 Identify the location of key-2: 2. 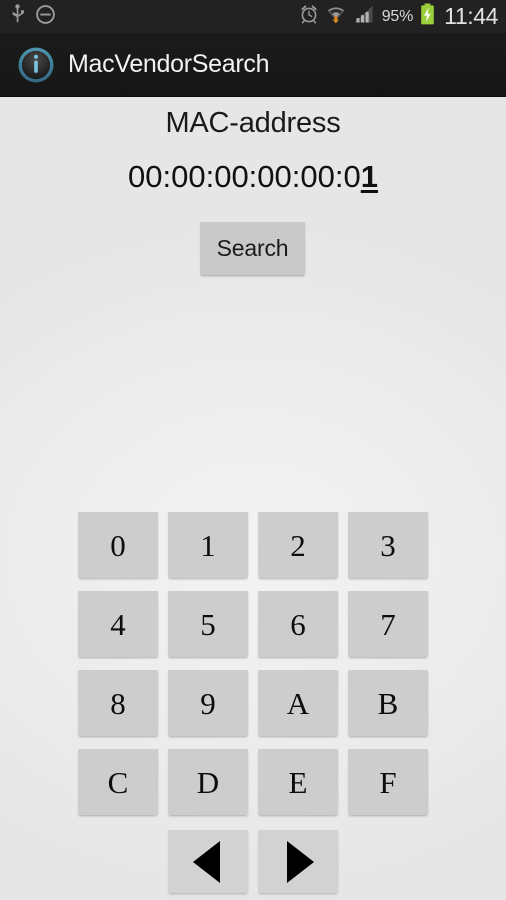
(298, 545).